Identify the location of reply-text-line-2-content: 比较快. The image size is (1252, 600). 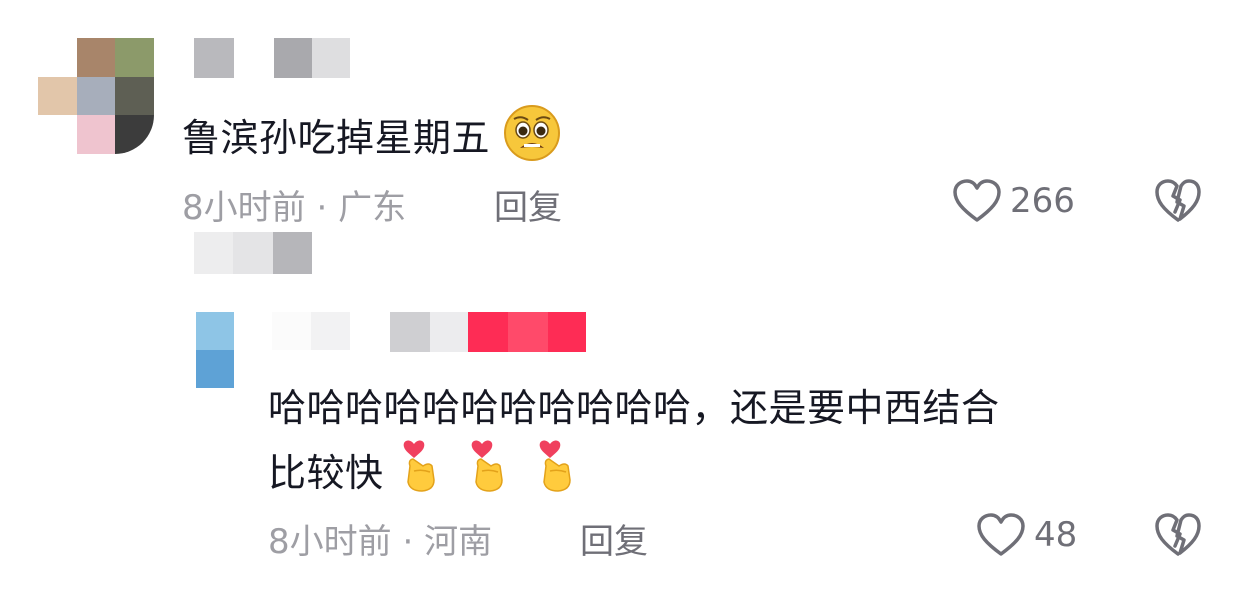
(326, 472).